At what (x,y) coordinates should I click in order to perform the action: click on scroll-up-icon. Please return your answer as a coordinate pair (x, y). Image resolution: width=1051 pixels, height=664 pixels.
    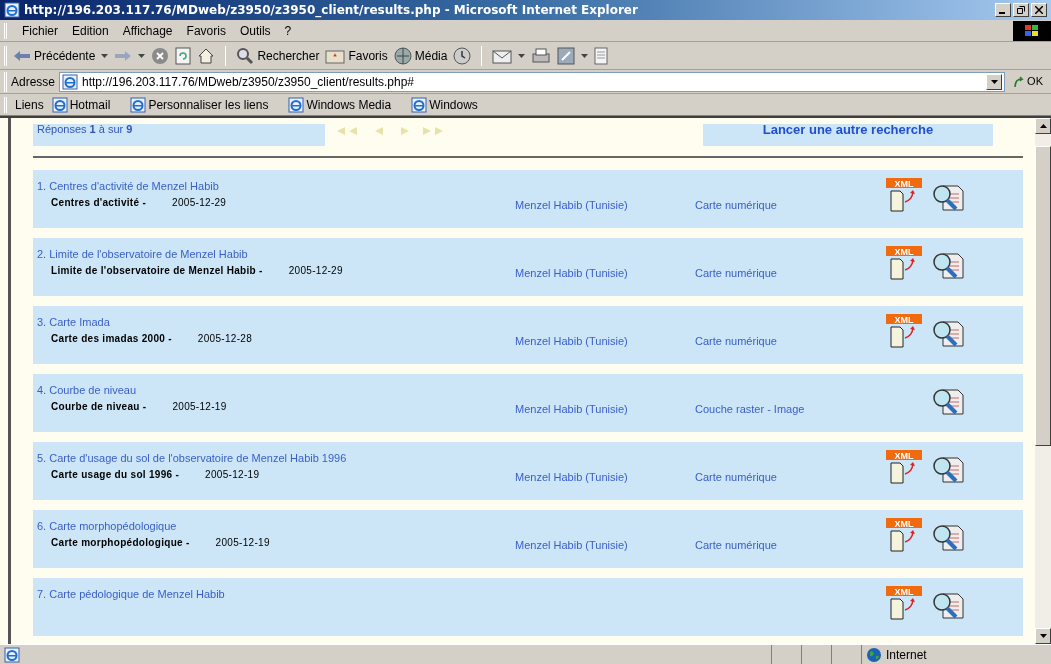
    Looking at the image, I should click on (1043, 126).